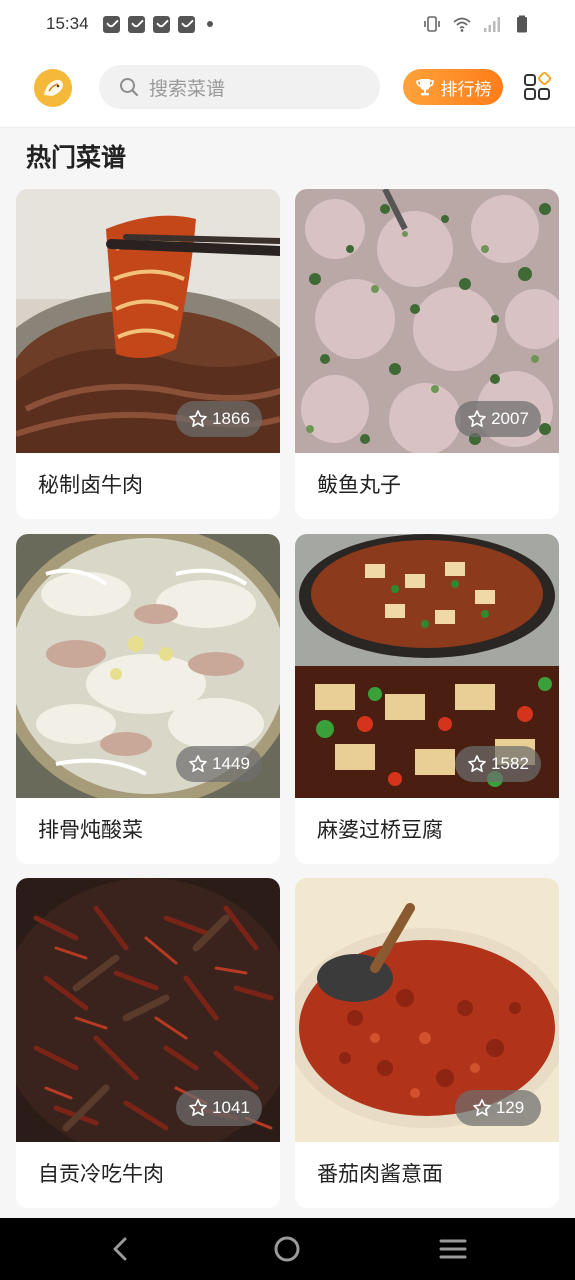  I want to click on recipe-name: 麻婆过桥豆腐, so click(380, 830).